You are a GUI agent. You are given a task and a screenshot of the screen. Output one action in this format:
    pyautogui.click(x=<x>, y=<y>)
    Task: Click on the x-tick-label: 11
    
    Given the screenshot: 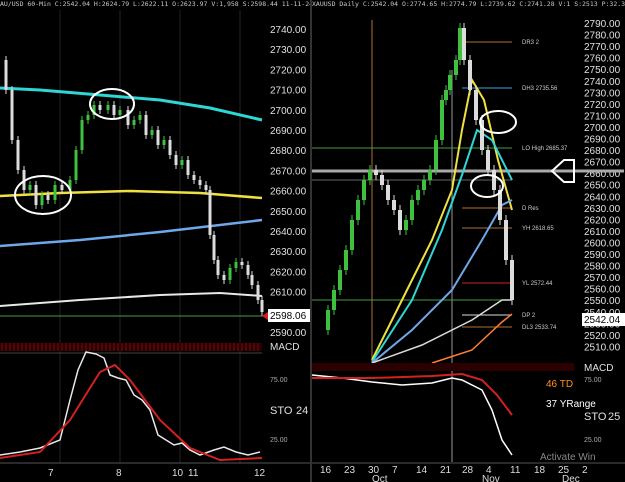 What is the action you would take?
    pyautogui.click(x=193, y=473)
    